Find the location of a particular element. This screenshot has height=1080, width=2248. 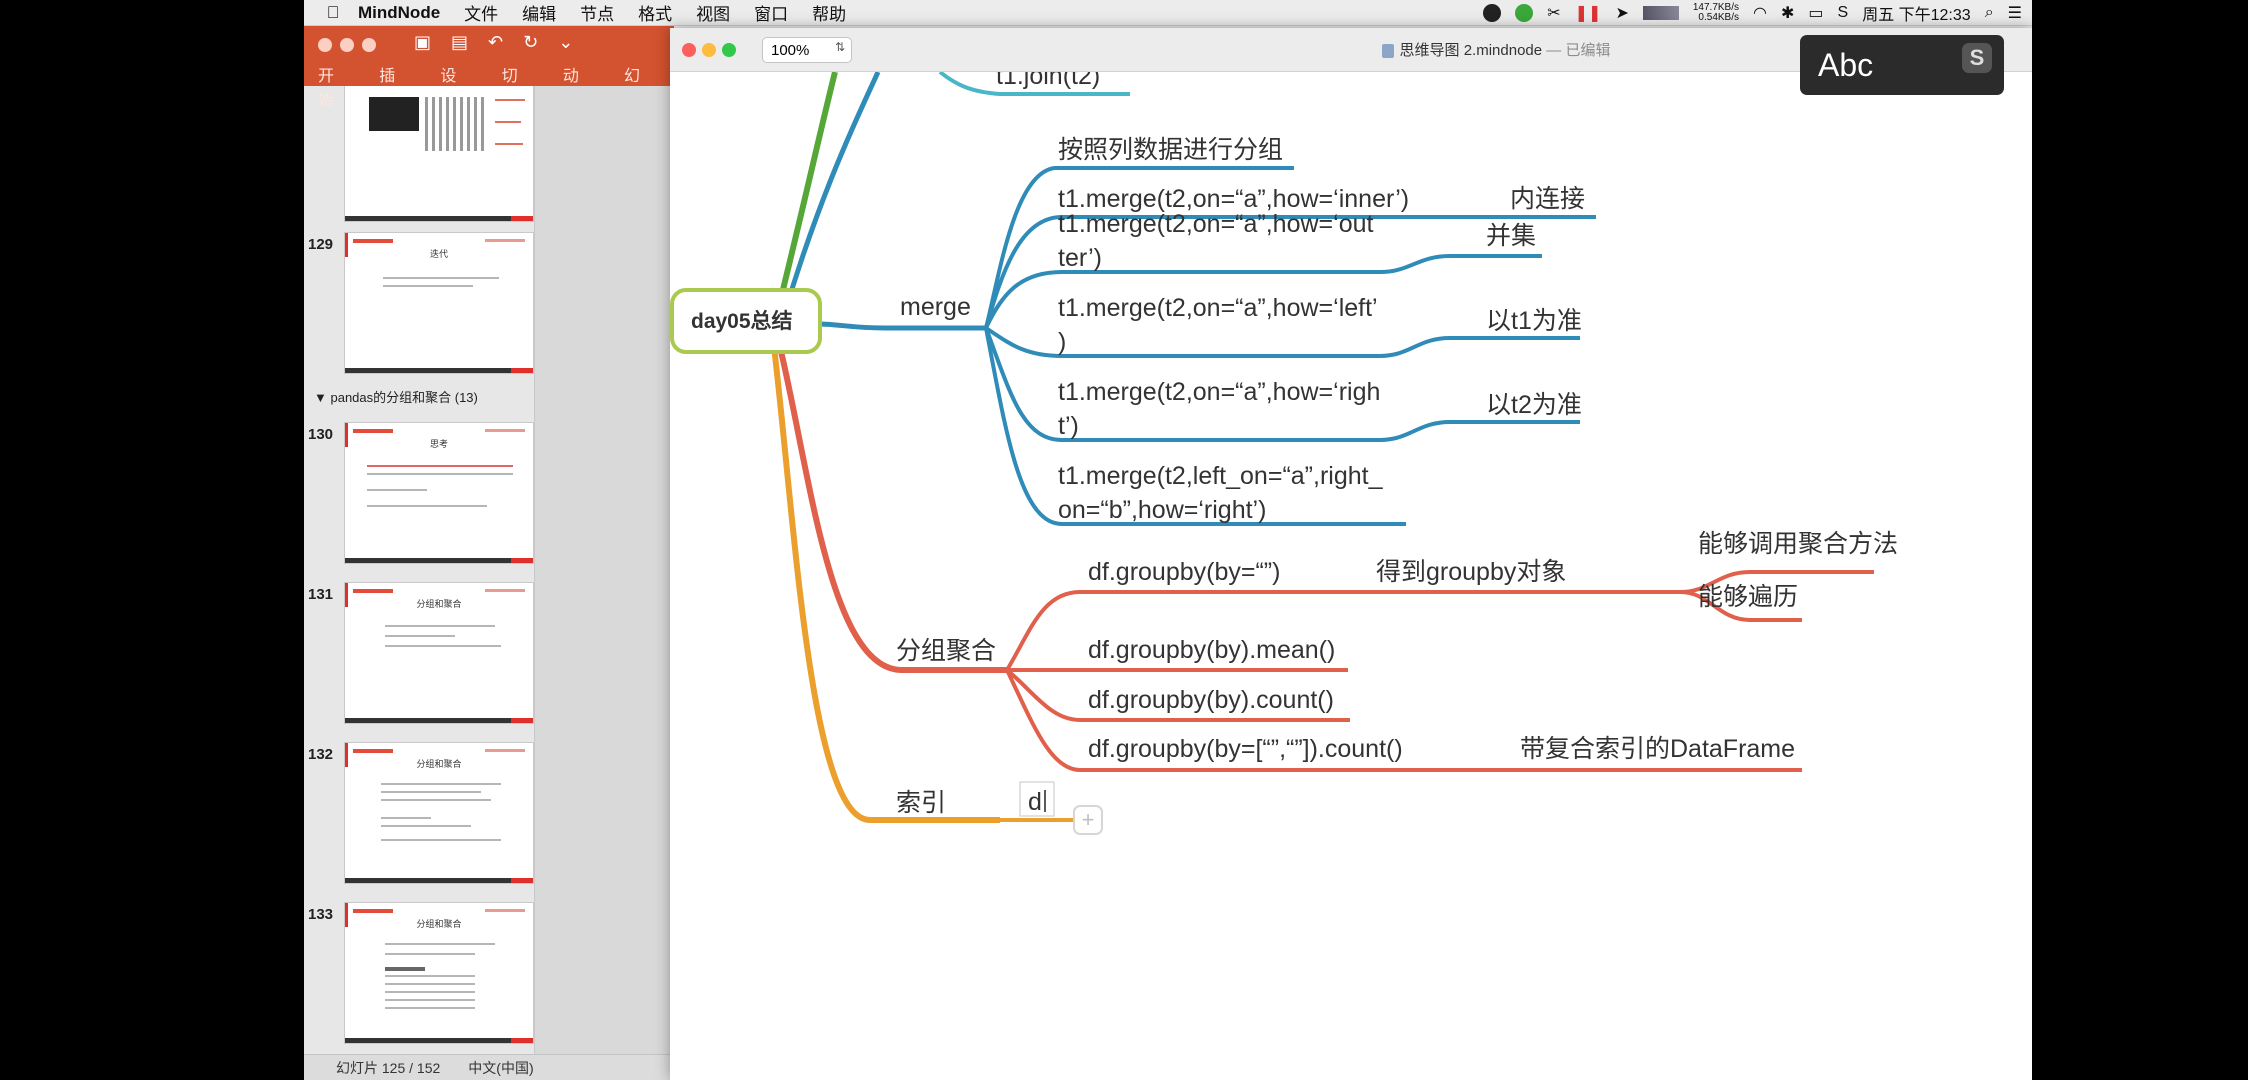

menu-node: 节点 is located at coordinates (597, 12).